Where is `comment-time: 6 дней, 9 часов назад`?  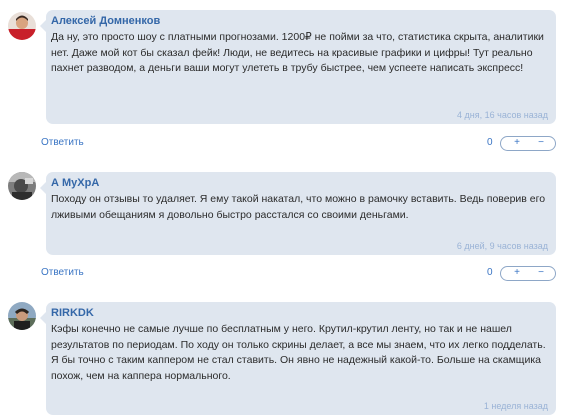
comment-time: 6 дней, 9 часов назад is located at coordinates (502, 246).